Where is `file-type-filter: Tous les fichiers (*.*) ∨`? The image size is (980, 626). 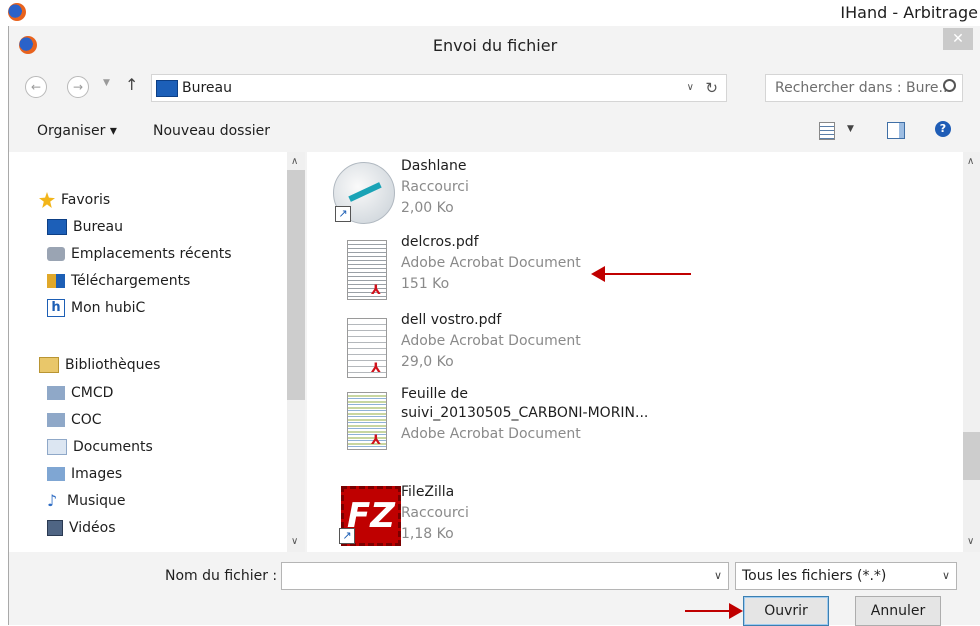
file-type-filter: Tous les fichiers (*.*) ∨ is located at coordinates (846, 576).